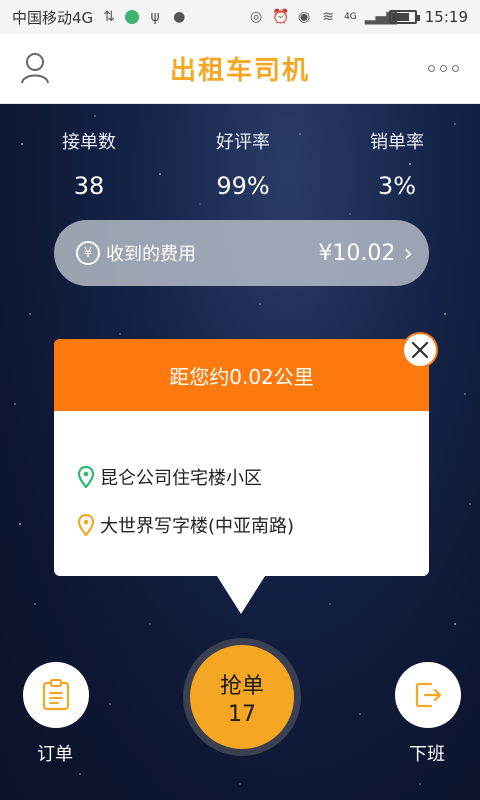  What do you see at coordinates (179, 17) in the screenshot?
I see `qq-icon: ●` at bounding box center [179, 17].